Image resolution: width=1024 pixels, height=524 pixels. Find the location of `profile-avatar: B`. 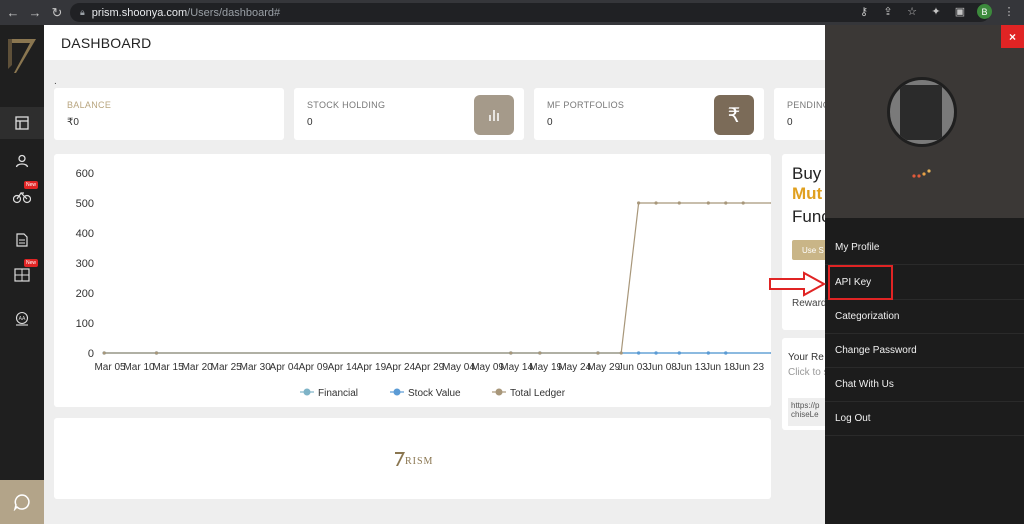

profile-avatar: B is located at coordinates (984, 11).